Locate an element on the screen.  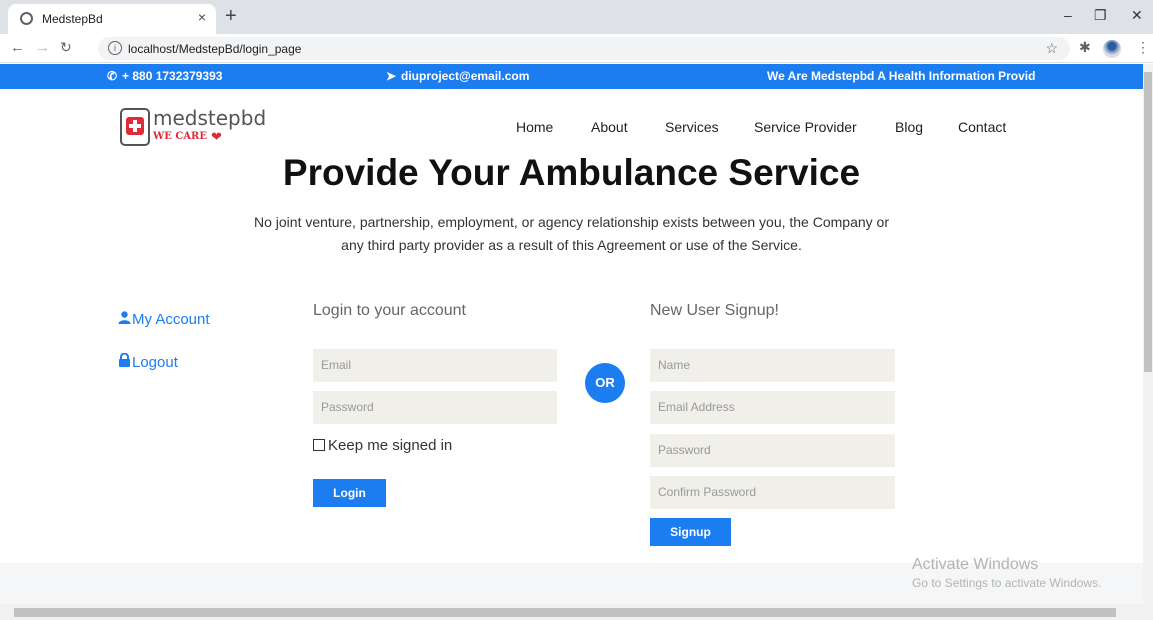
menu-kebab-icon: ⋮ is located at coordinates (1143, 47).